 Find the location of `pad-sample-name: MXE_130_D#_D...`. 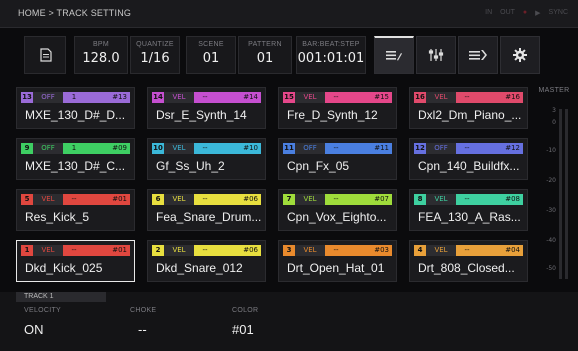

pad-sample-name: MXE_130_D#_D... is located at coordinates (75, 115).